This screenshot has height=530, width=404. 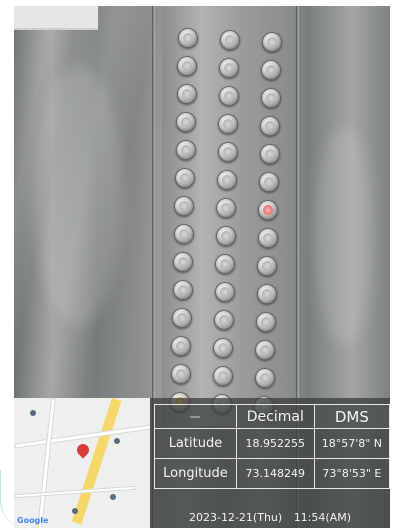 I want to click on longitude-row: Longitude 73.148249 73°8'53" E, so click(x=272, y=473).